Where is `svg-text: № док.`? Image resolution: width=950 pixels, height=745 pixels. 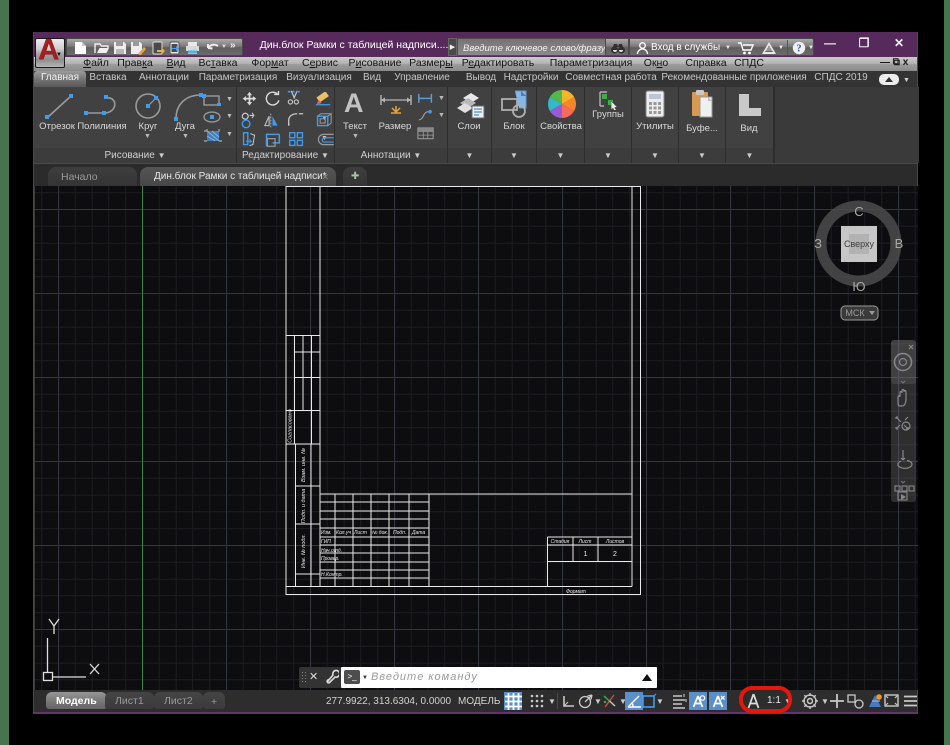
svg-text: № док. is located at coordinates (380, 533).